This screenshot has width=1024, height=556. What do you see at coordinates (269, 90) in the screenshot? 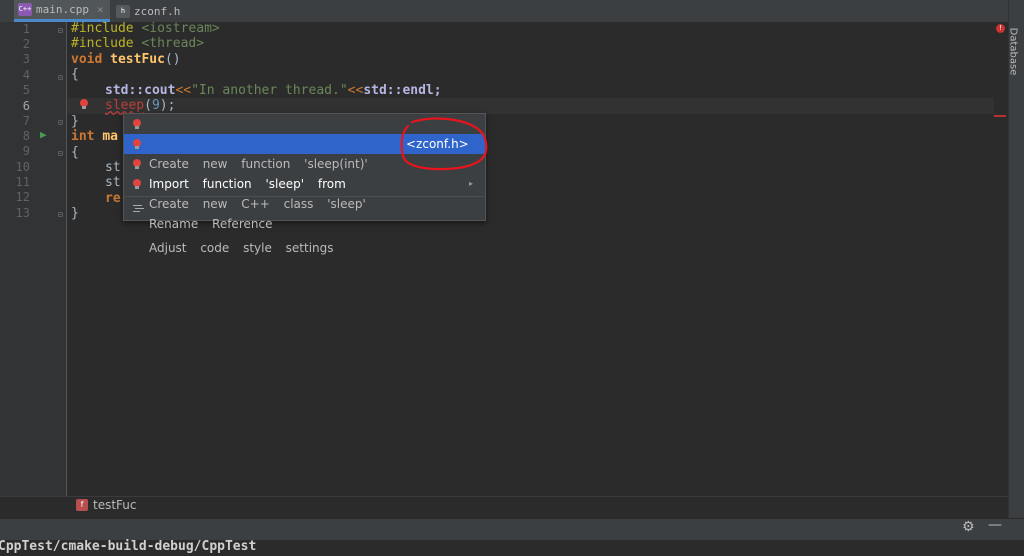
I see `string-literal: "In another thread."` at bounding box center [269, 90].